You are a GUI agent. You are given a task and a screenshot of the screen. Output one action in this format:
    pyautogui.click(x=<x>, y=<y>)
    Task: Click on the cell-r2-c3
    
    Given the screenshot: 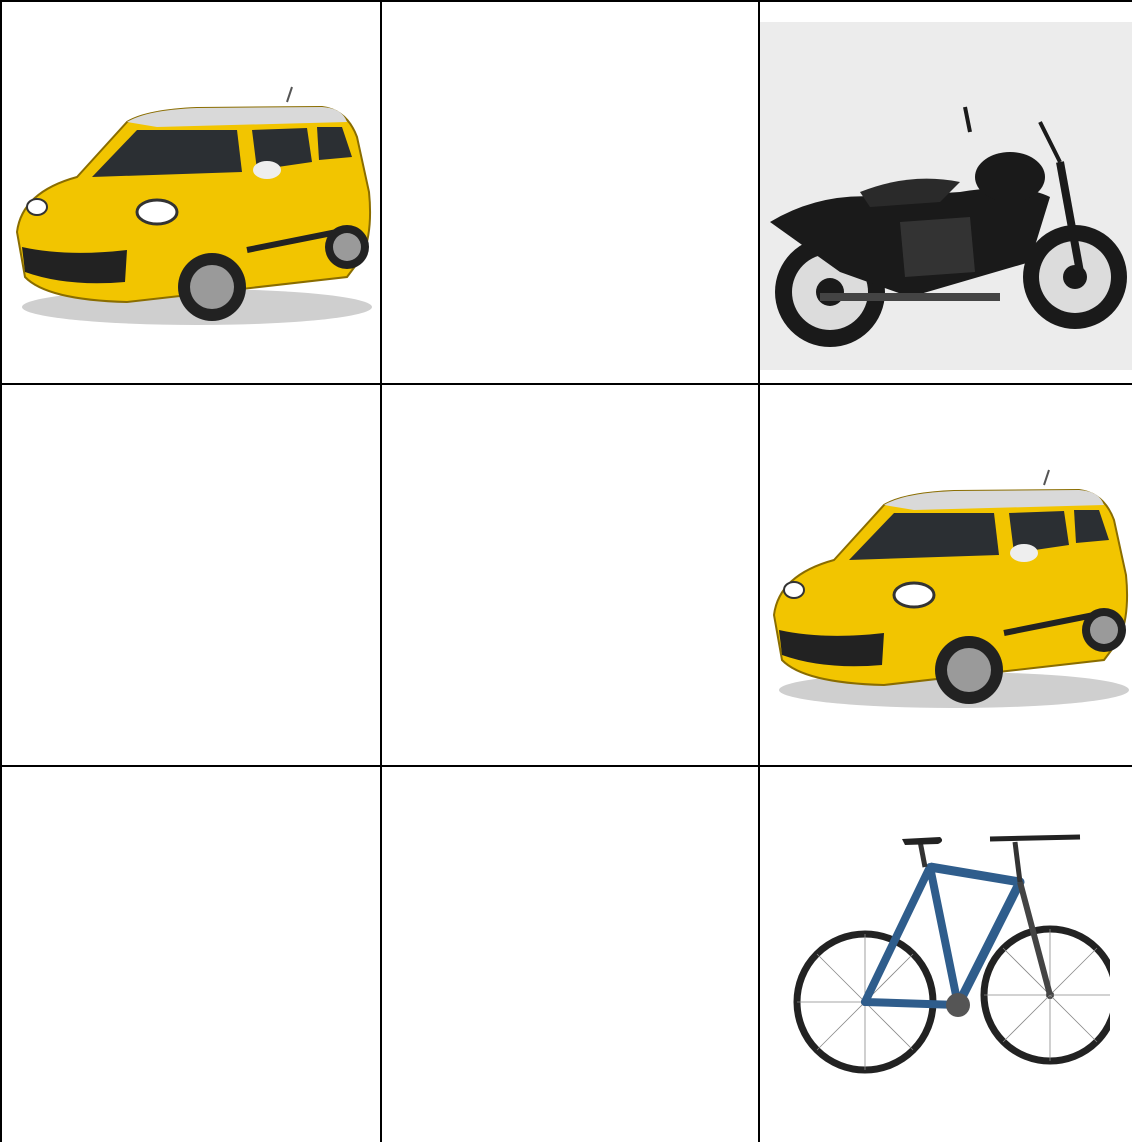 What is the action you would take?
    pyautogui.click(x=946, y=575)
    